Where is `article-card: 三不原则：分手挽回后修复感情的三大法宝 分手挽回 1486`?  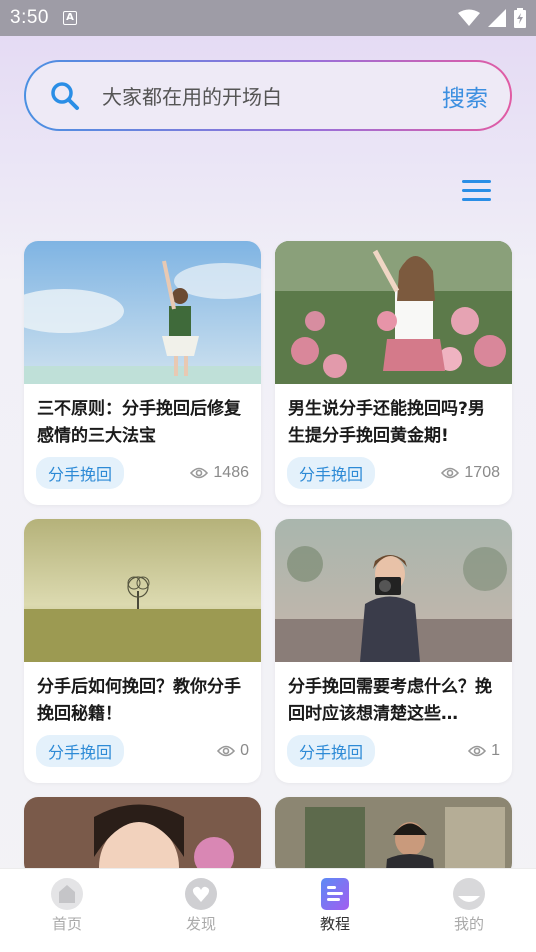
article-card: 三不原则：分手挽回后修复感情的三大法宝 分手挽回 1486 is located at coordinates (142, 373).